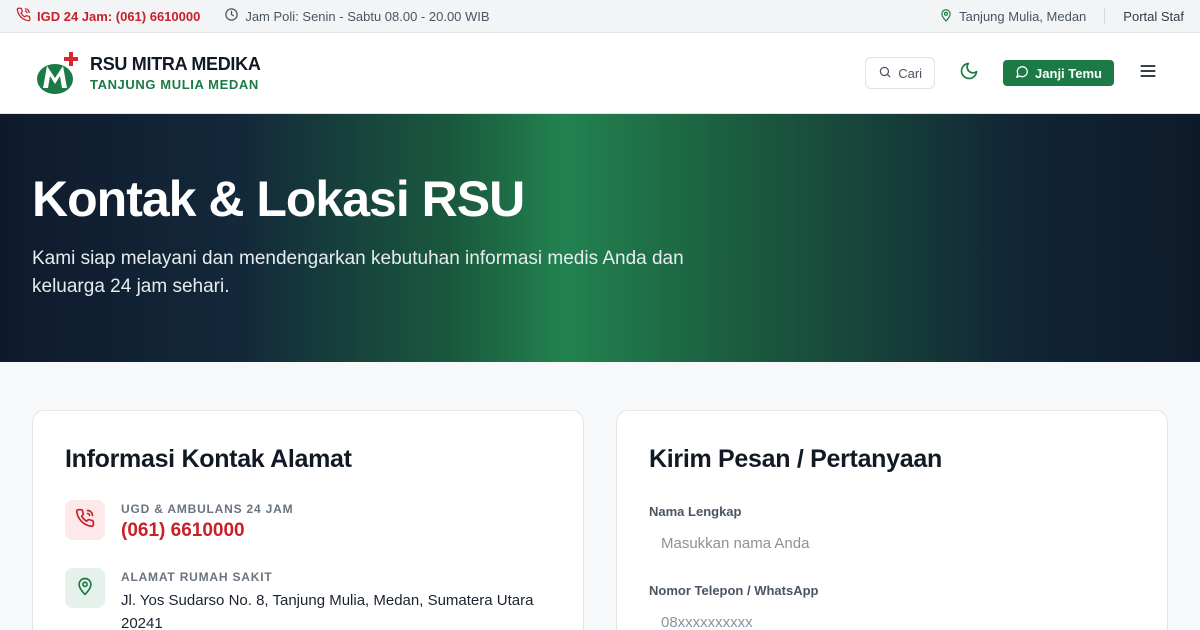 This screenshot has width=1200, height=630. Describe the element at coordinates (795, 459) in the screenshot. I see `message-form-title: Kirim Pesan / Pertanyaan` at that location.